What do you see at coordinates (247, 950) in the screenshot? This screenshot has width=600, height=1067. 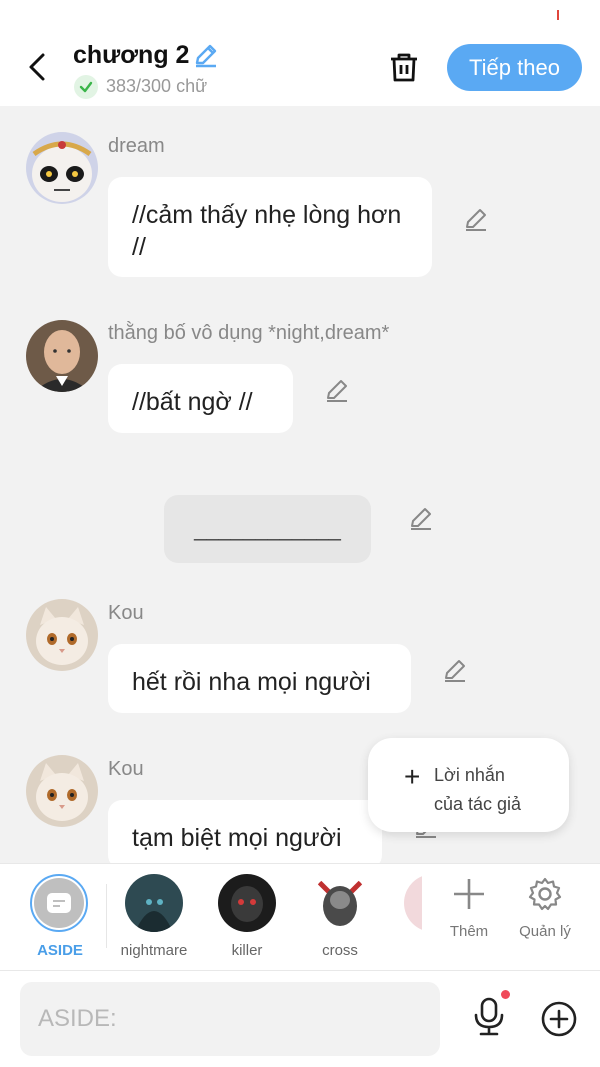 I see `character-label: killer` at bounding box center [247, 950].